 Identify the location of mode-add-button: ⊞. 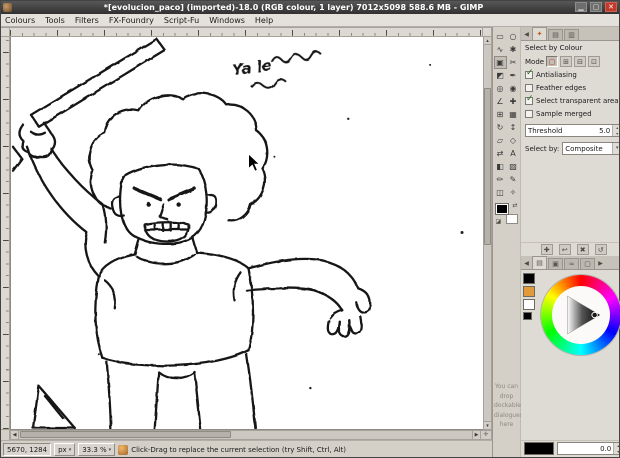
(566, 61).